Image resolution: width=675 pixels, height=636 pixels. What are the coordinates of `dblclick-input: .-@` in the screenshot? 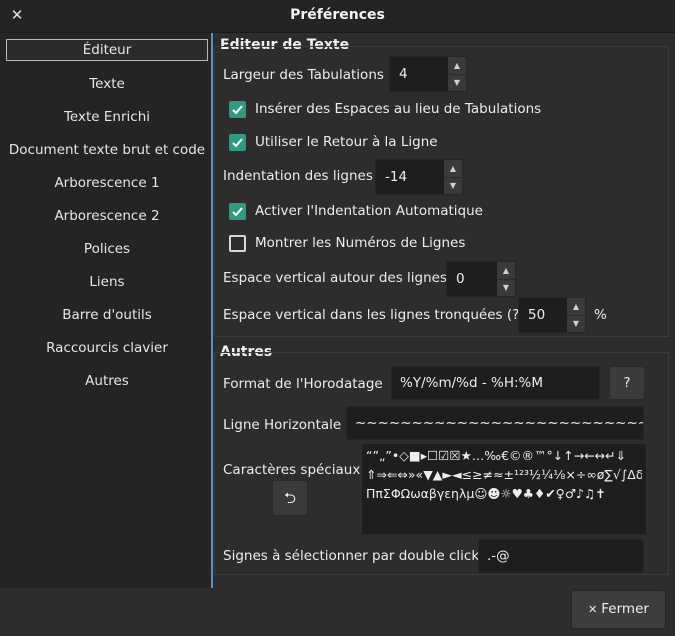 It's located at (561, 556).